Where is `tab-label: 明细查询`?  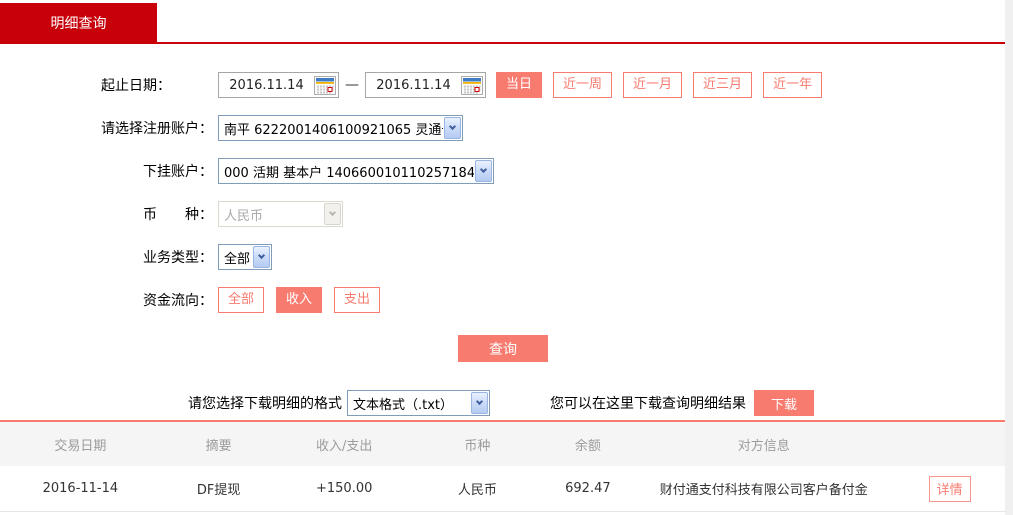
tab-label: 明细查询 is located at coordinates (78, 23).